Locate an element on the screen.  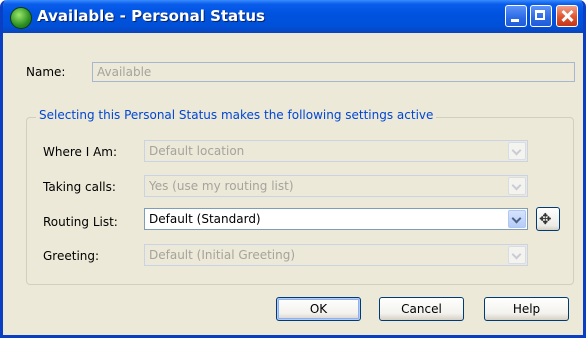
routing-list-edit-button: ✥ is located at coordinates (548, 219).